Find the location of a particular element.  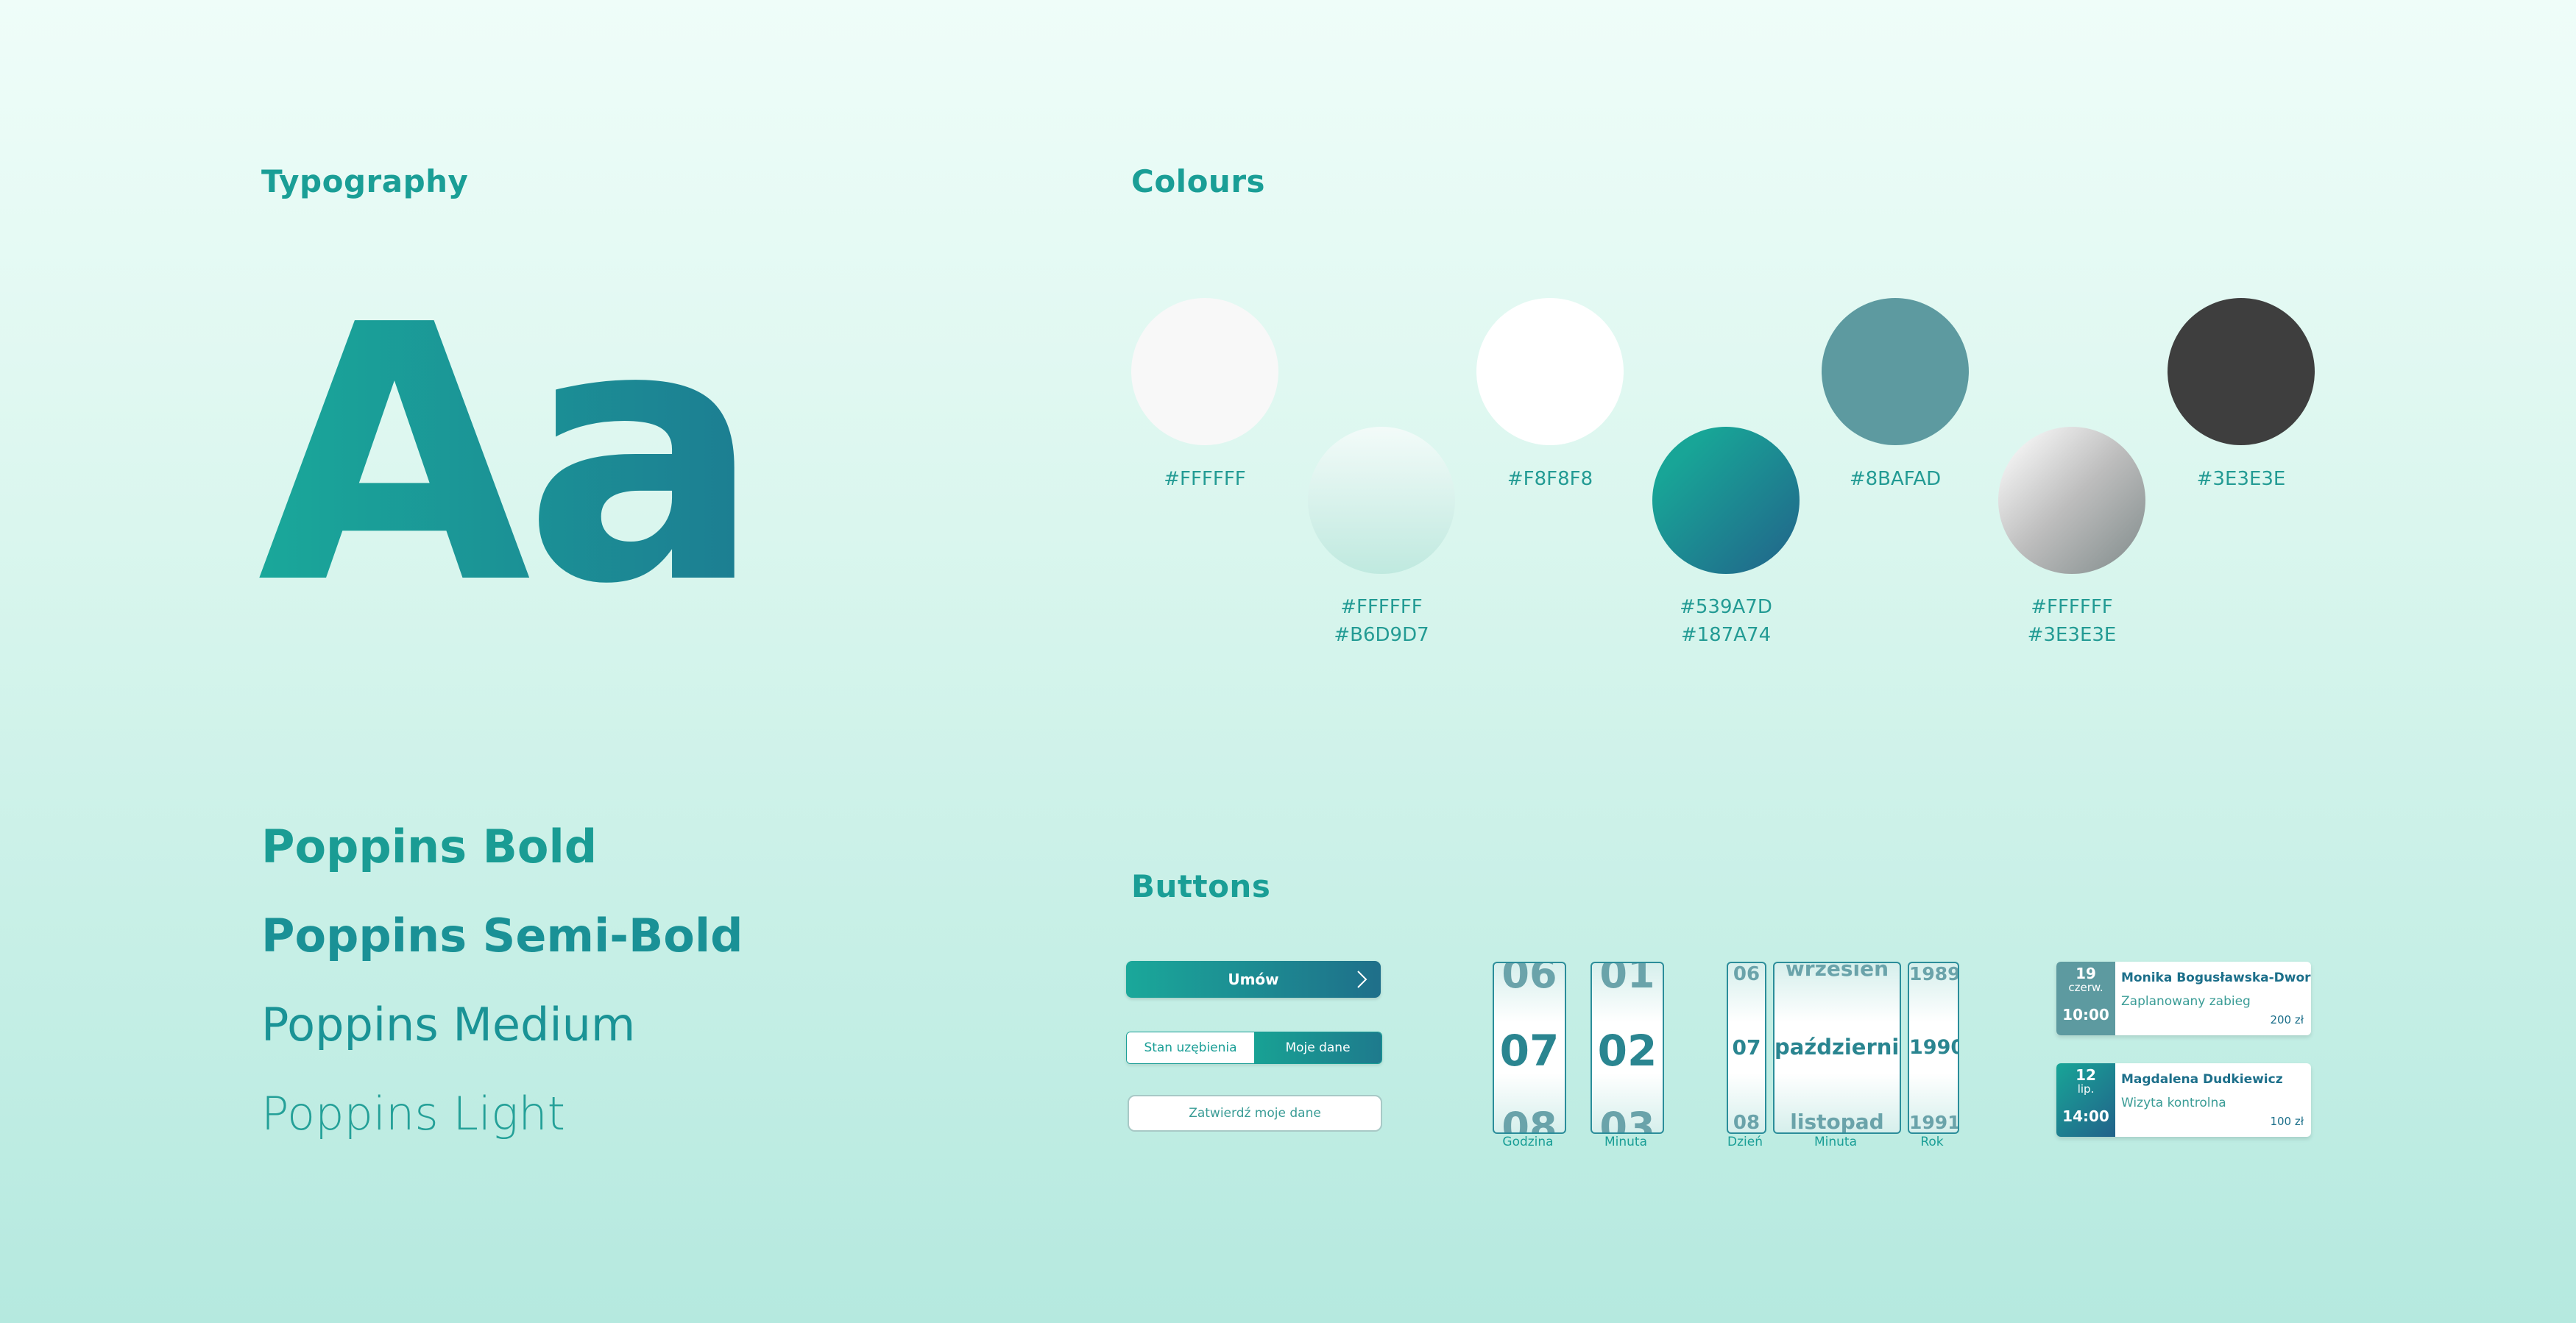

day-picker: 06 07 08 is located at coordinates (1746, 1048).